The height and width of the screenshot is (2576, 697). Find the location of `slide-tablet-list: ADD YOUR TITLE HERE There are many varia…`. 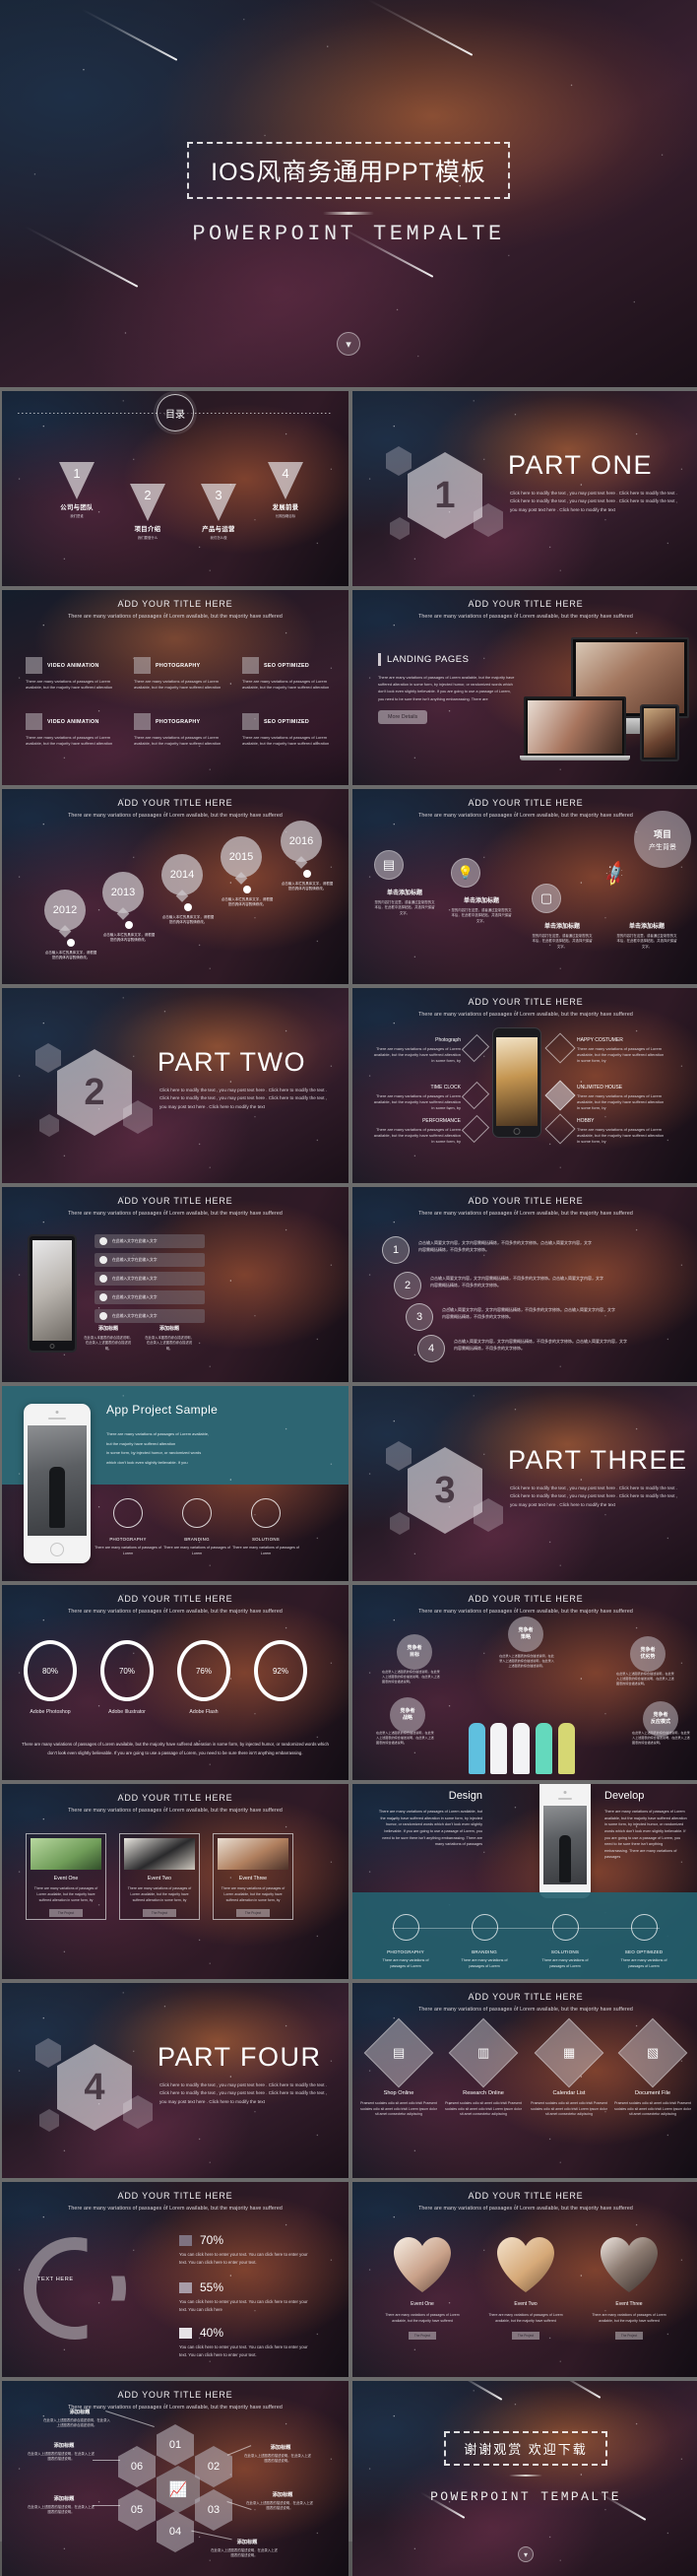

slide-tablet-list: ADD YOUR TITLE HERE There are many varia… is located at coordinates (175, 1284).